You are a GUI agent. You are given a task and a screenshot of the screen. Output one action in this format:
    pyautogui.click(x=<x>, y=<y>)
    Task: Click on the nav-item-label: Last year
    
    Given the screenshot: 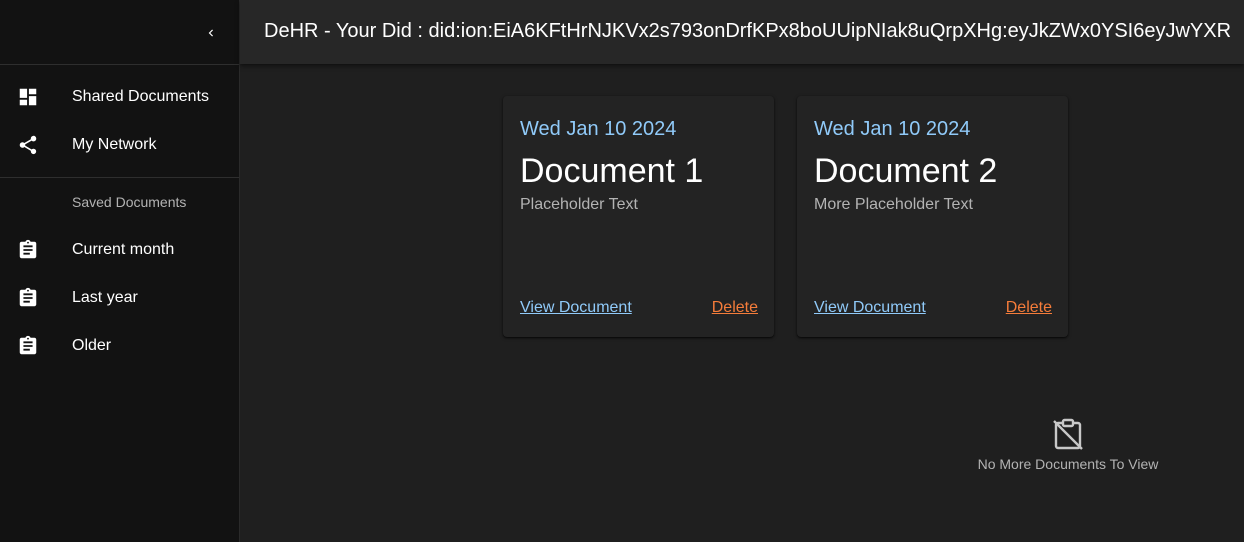 What is the action you would take?
    pyautogui.click(x=105, y=297)
    